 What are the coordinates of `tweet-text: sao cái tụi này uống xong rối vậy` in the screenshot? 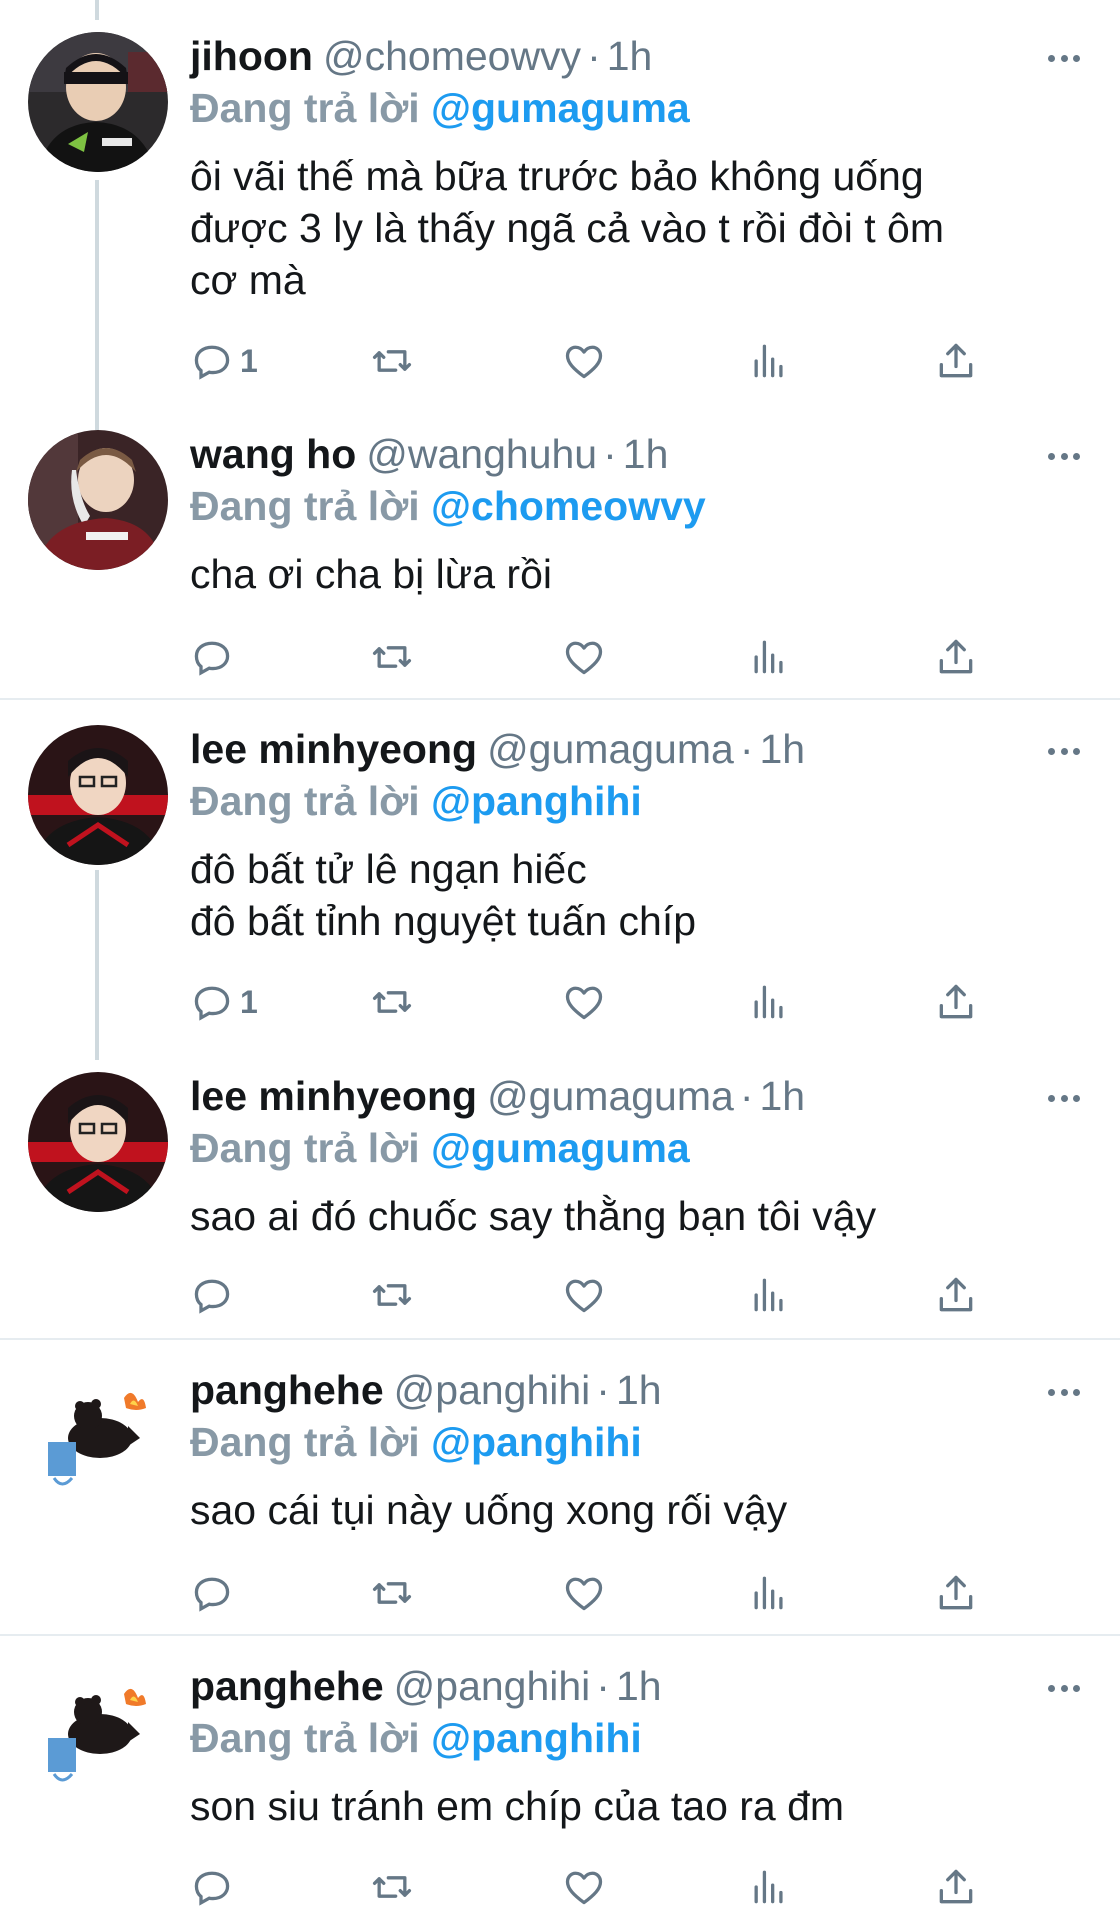 It's located at (489, 1510).